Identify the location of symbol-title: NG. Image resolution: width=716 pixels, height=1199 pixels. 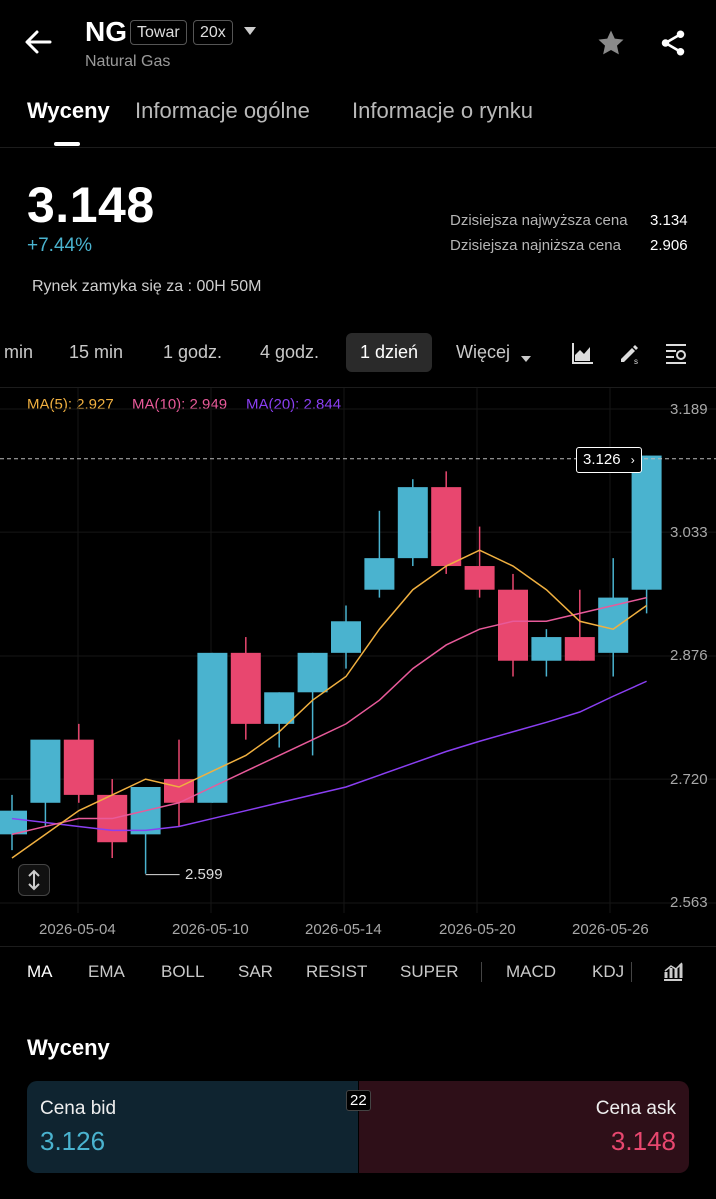
(106, 32).